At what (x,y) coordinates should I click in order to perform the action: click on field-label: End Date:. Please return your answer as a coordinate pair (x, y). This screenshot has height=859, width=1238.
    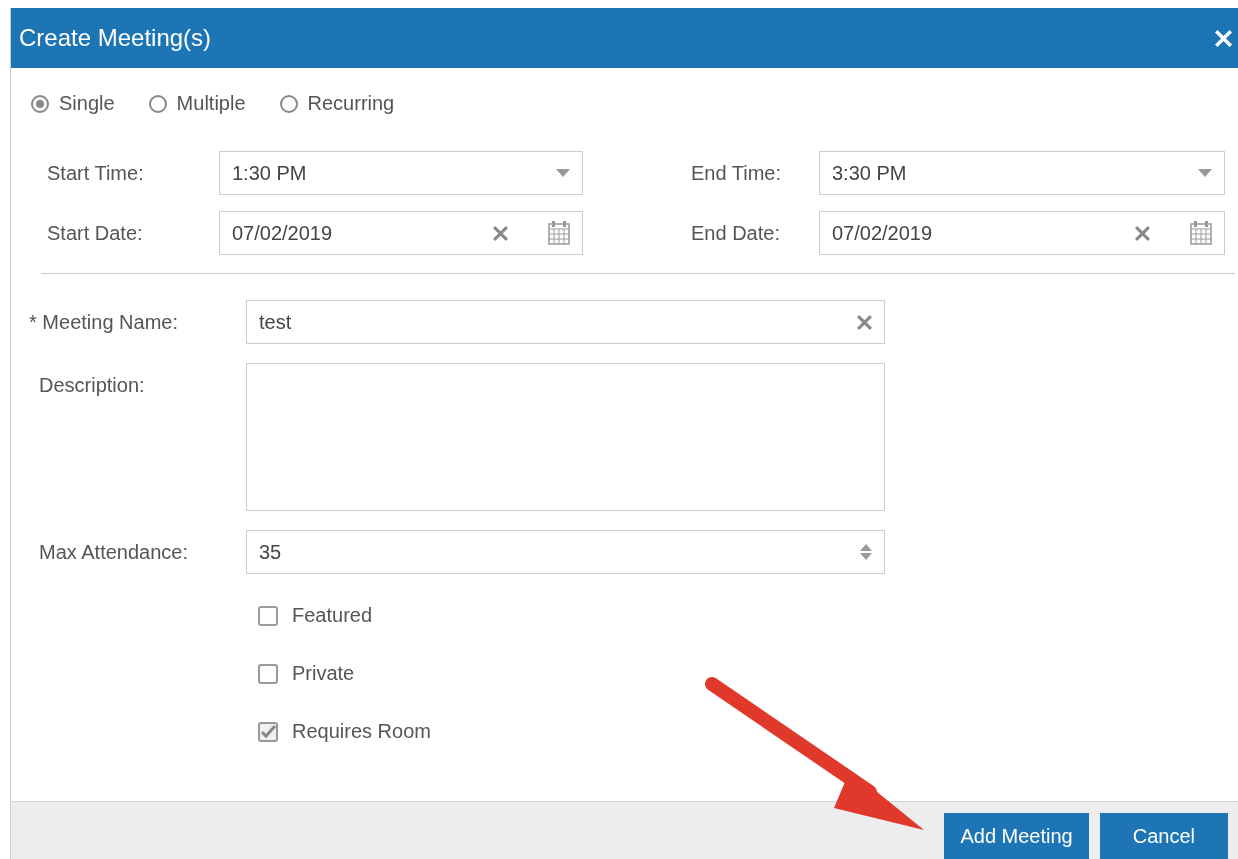
    Looking at the image, I should click on (736, 233).